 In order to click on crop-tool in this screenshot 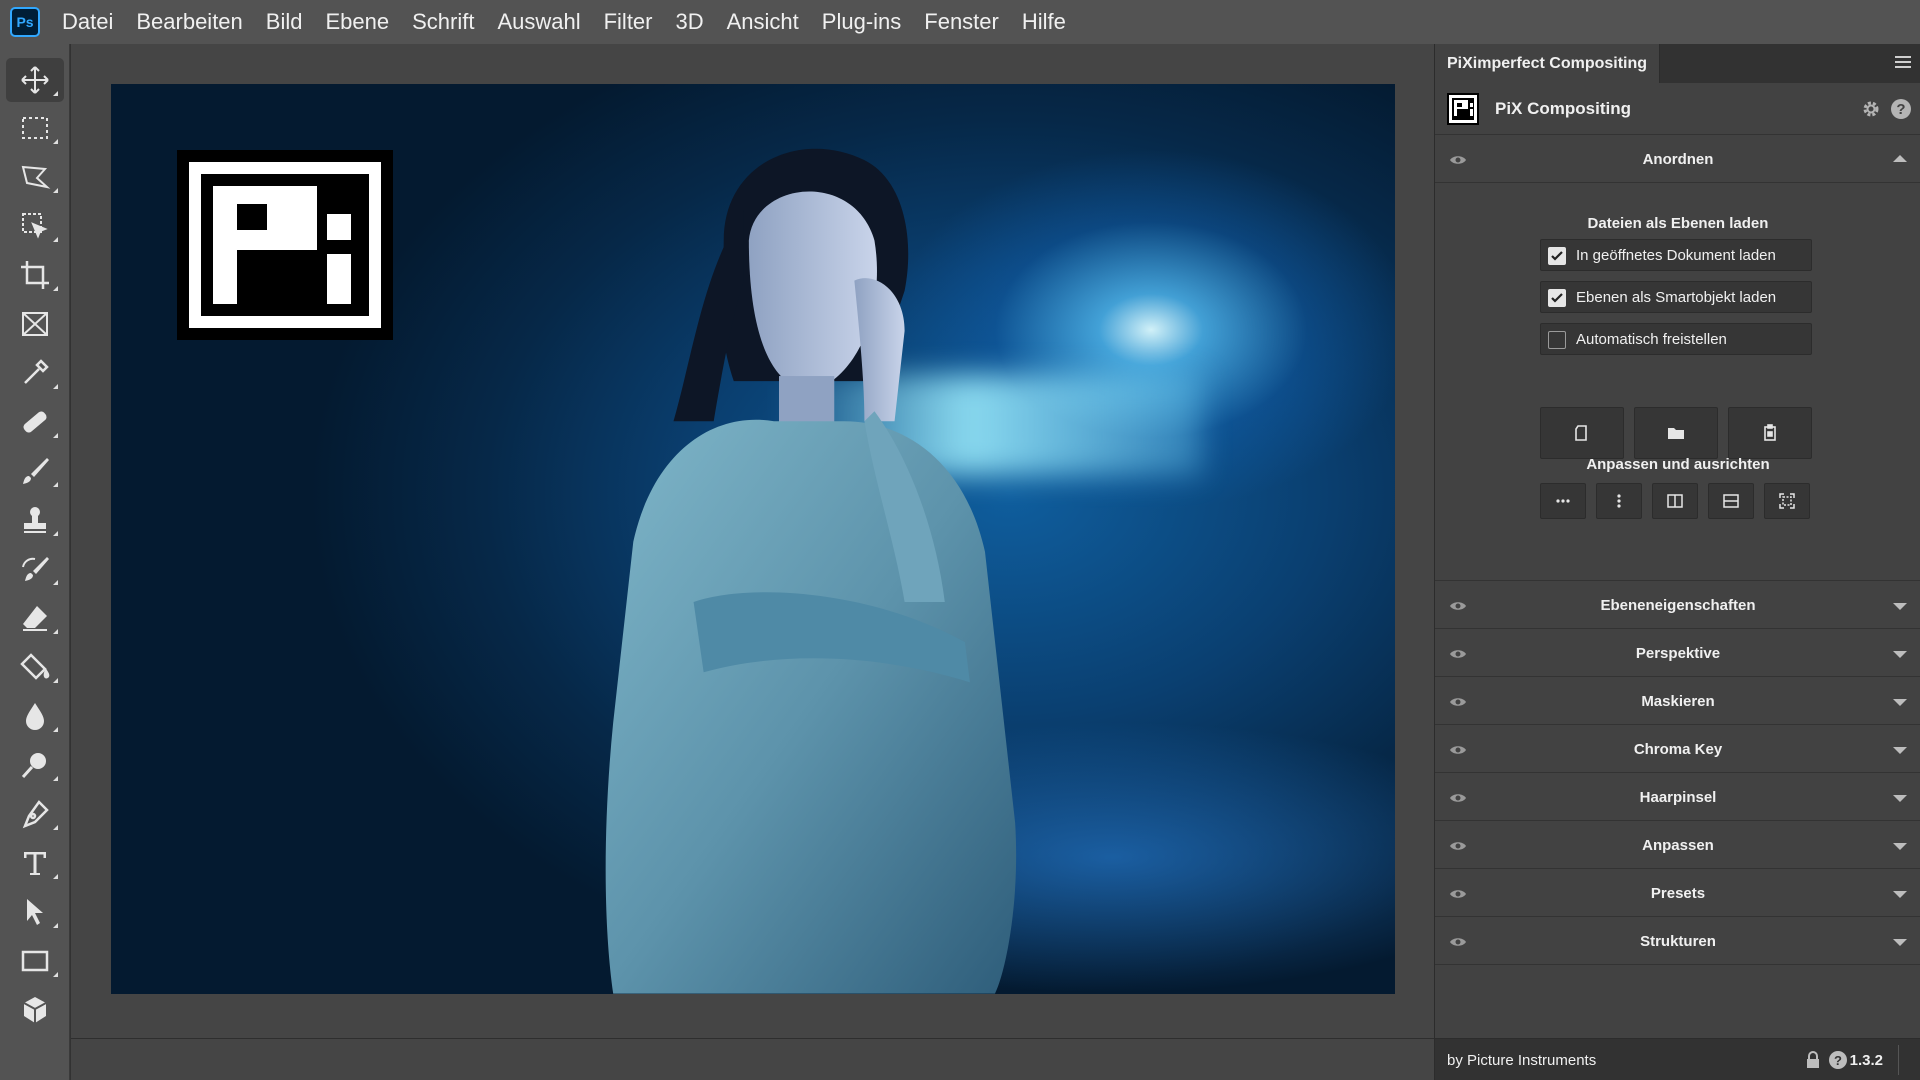, I will do `click(35, 275)`.